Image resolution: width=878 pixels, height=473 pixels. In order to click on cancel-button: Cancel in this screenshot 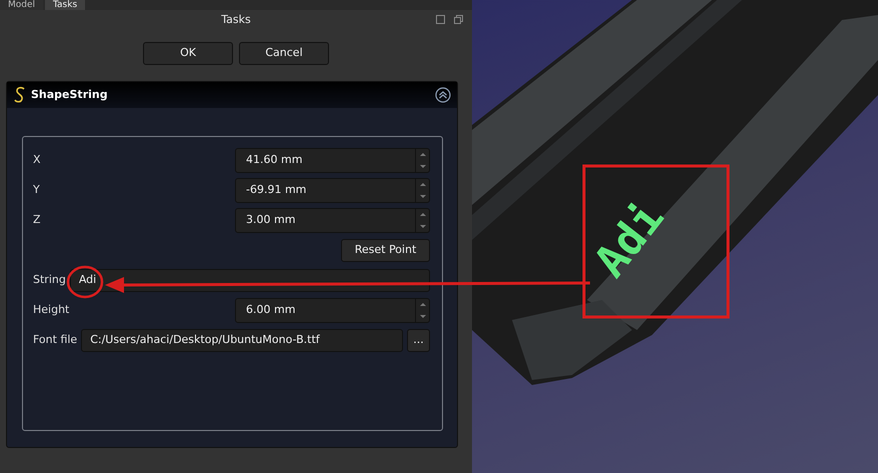, I will do `click(284, 53)`.